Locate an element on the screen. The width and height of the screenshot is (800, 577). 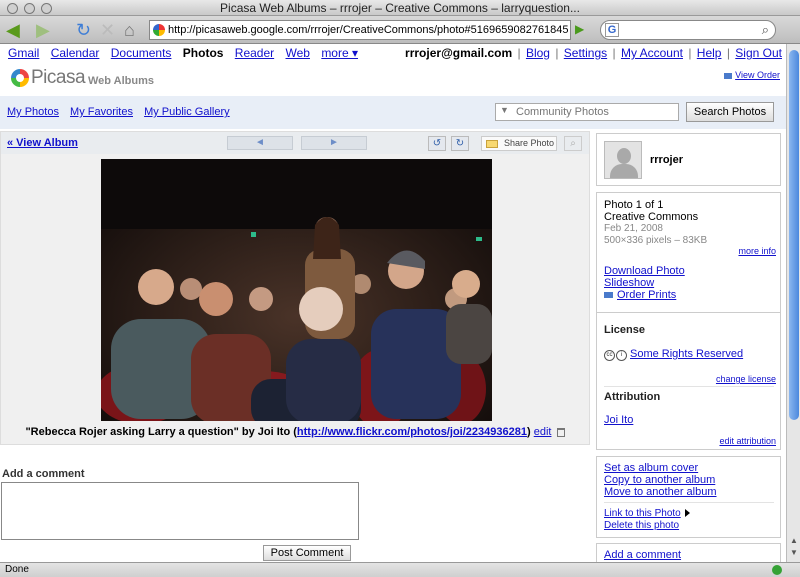
attribution-heading: Attribution is located at coordinates (632, 397).